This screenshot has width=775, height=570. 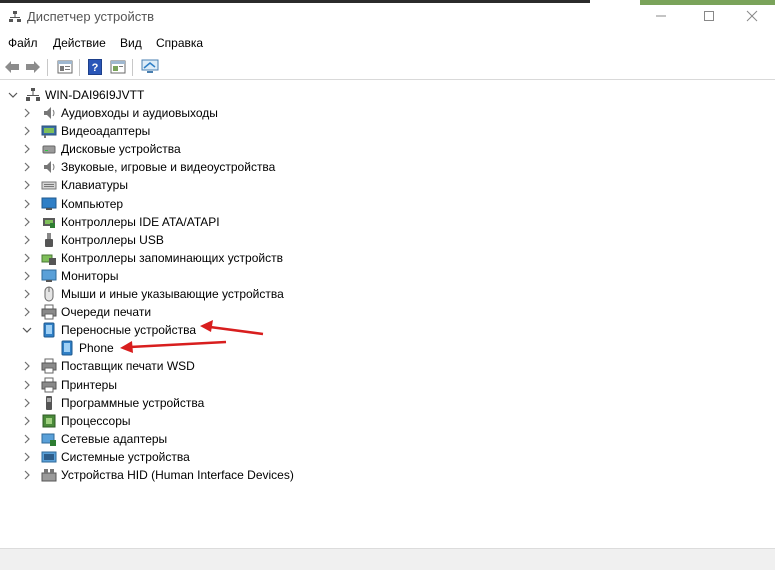 I want to click on tree-category: Контроллеры запоминающих устройств, so click(x=152, y=258).